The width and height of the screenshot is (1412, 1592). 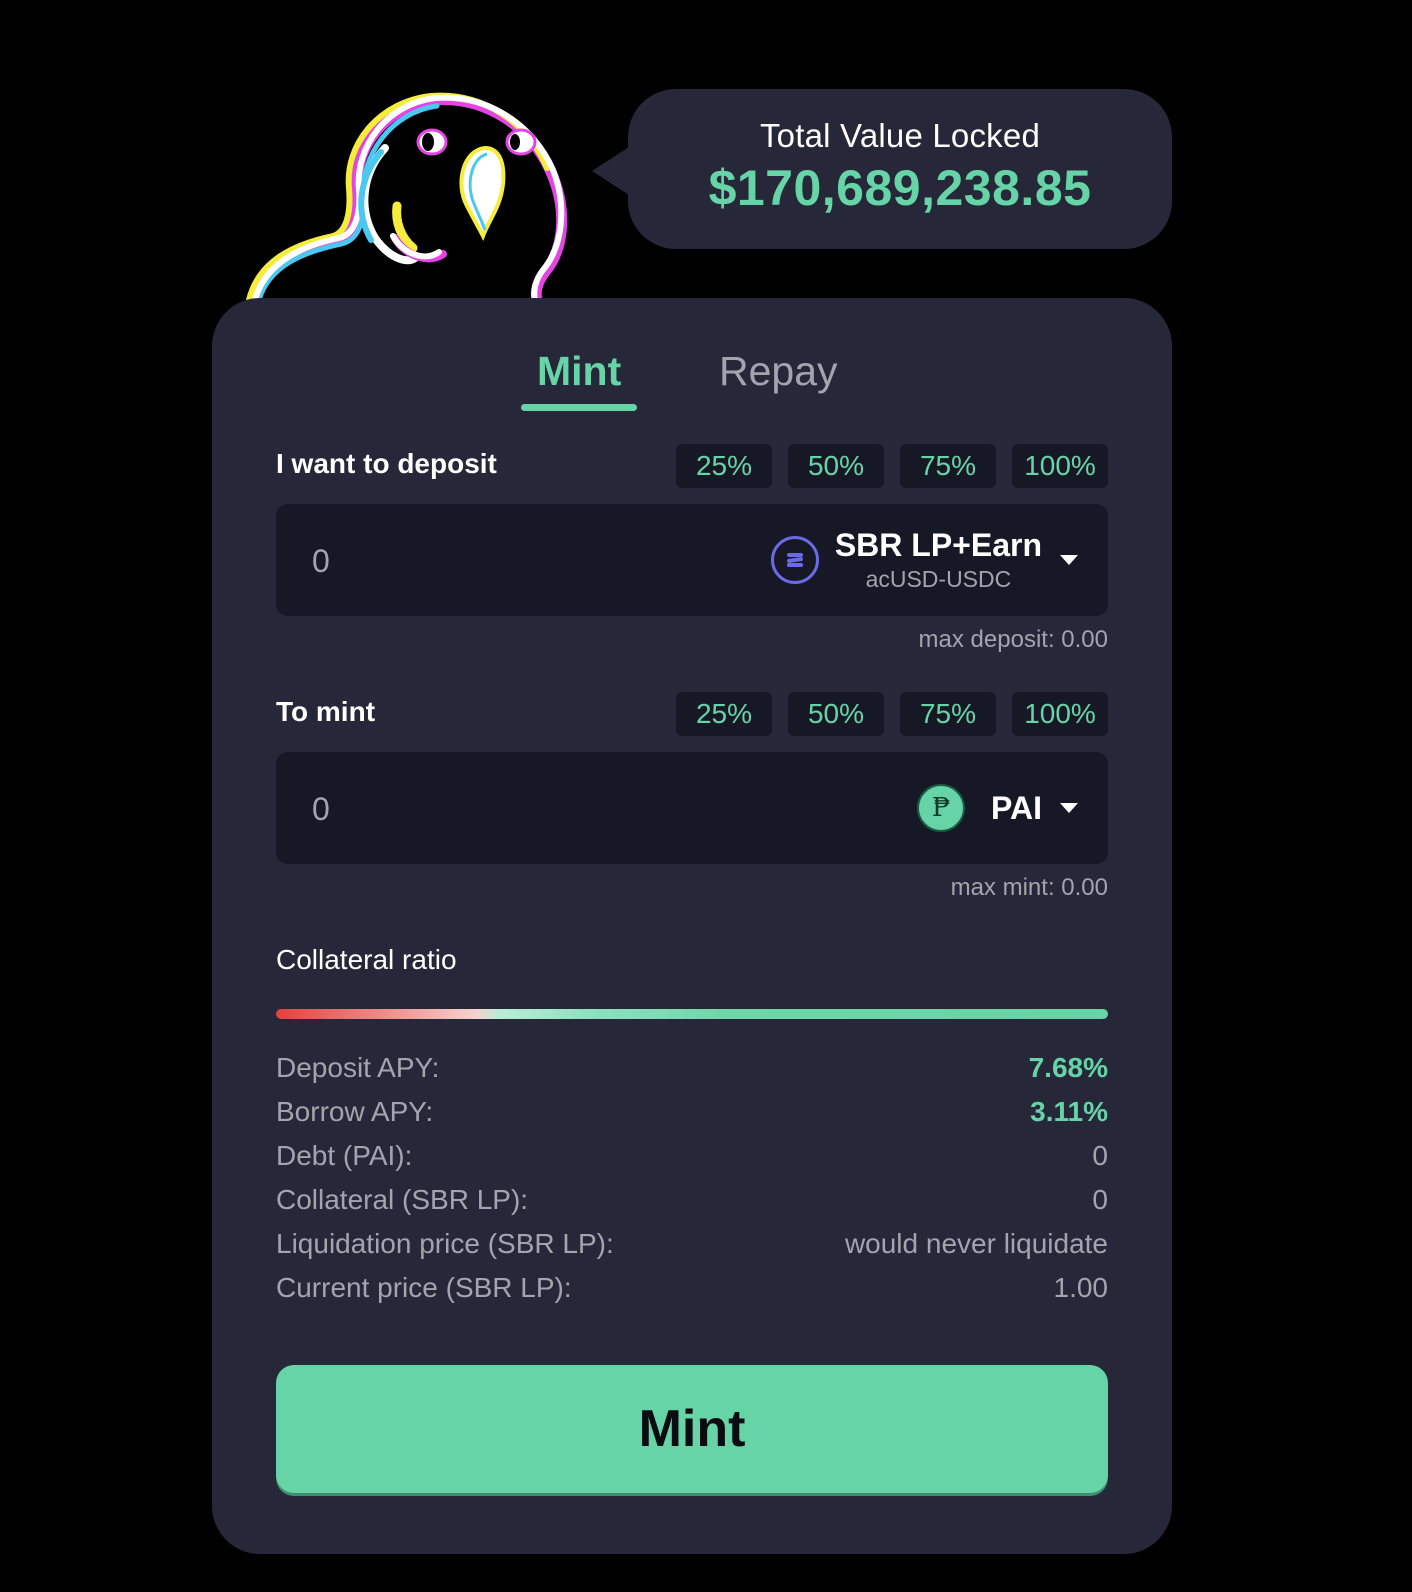 I want to click on stat-label: Liquidation price (SBR LP):, so click(x=445, y=1243).